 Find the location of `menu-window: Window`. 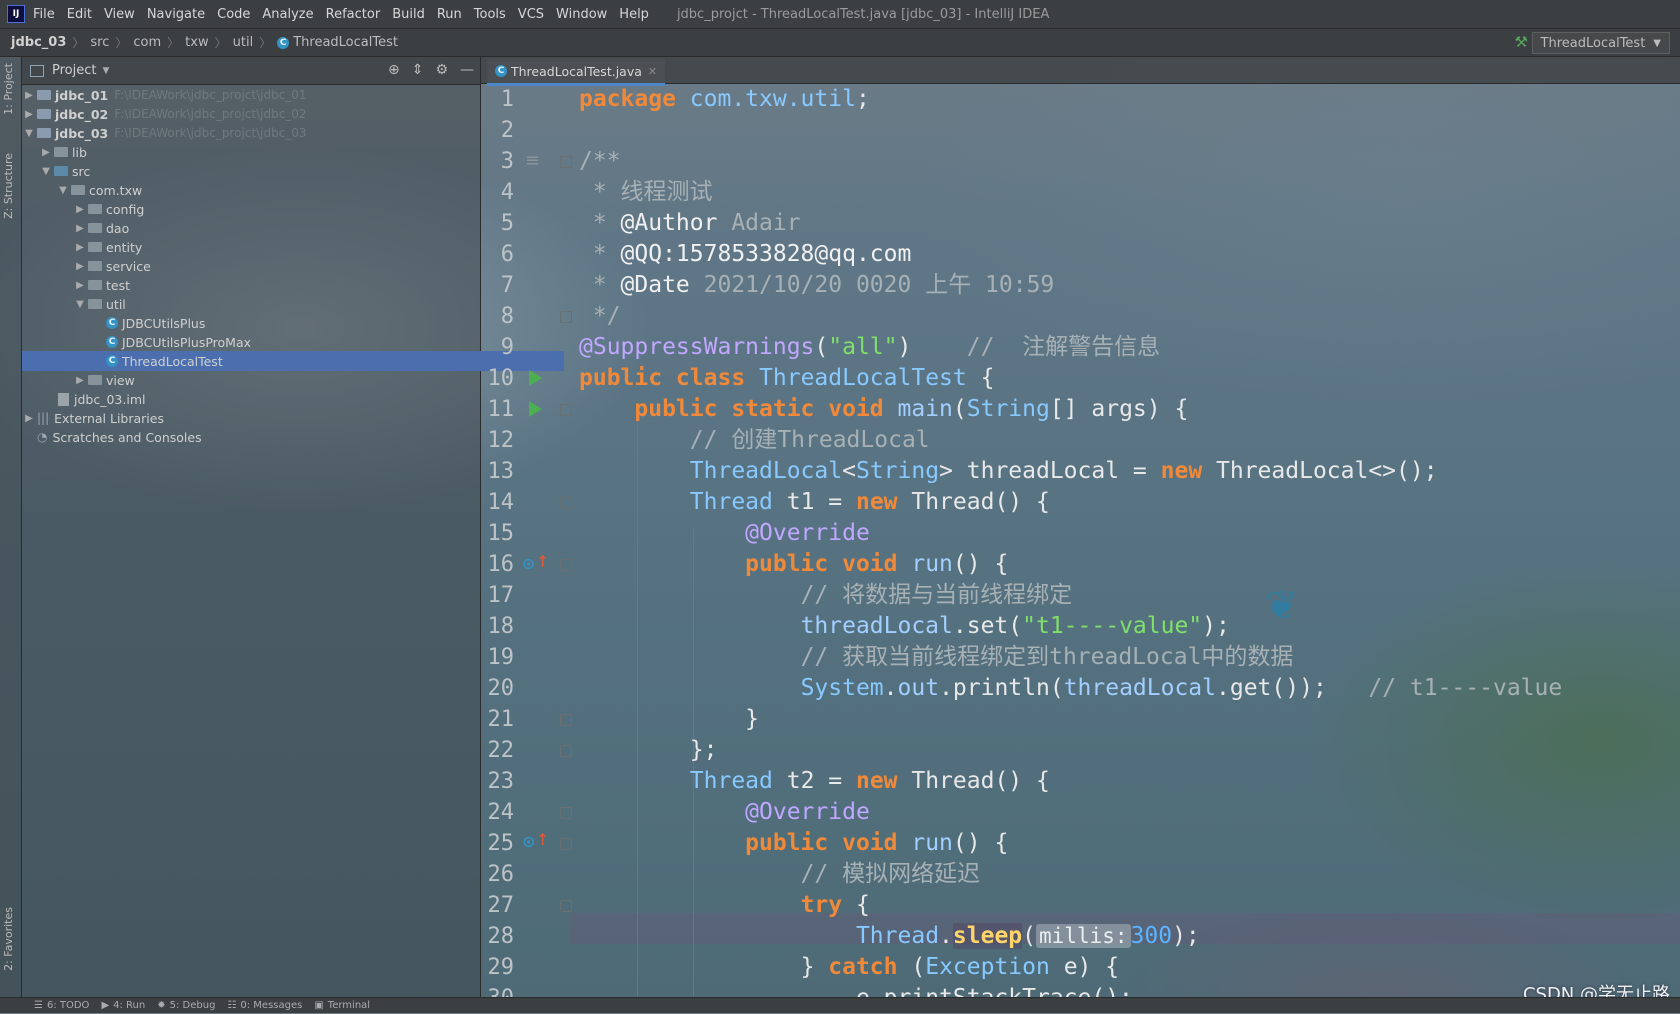

menu-window: Window is located at coordinates (581, 14).